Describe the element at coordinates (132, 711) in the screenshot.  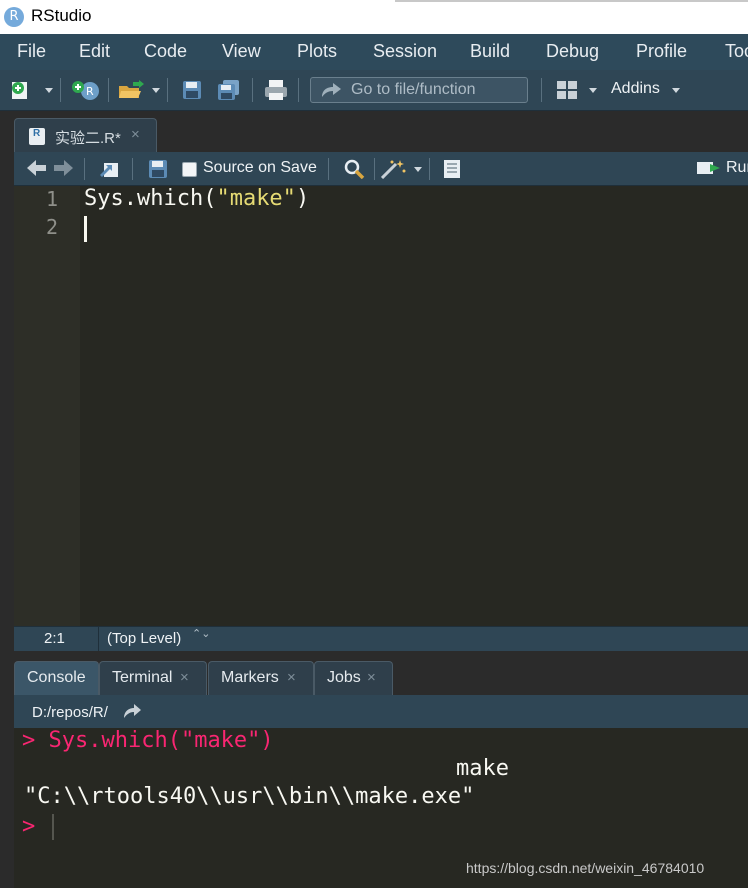
I see `go-to-directory-icon` at that location.